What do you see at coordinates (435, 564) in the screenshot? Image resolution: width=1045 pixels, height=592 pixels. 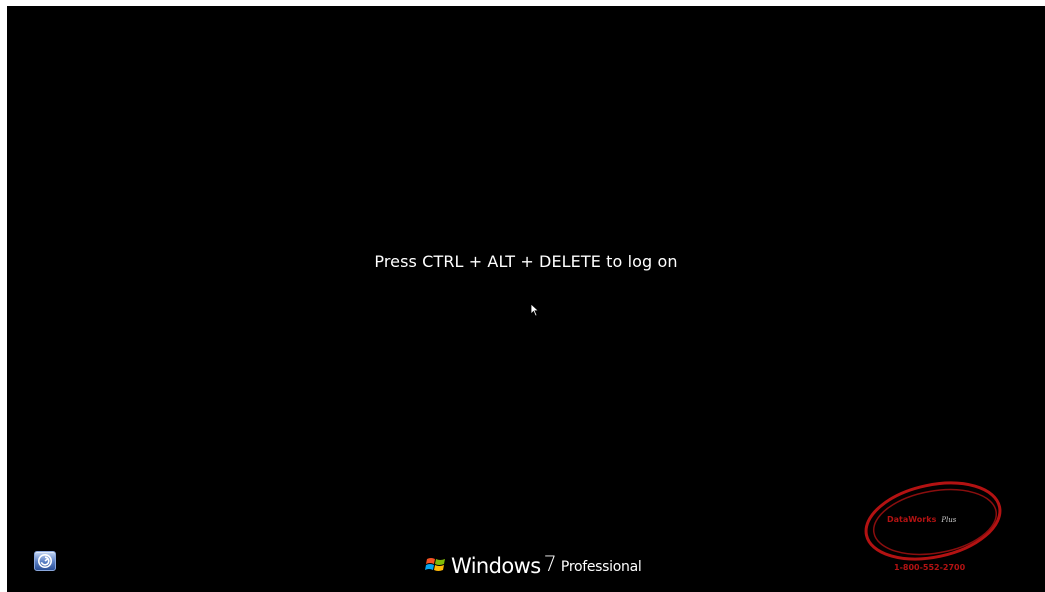 I see `windows-flag-icon` at bounding box center [435, 564].